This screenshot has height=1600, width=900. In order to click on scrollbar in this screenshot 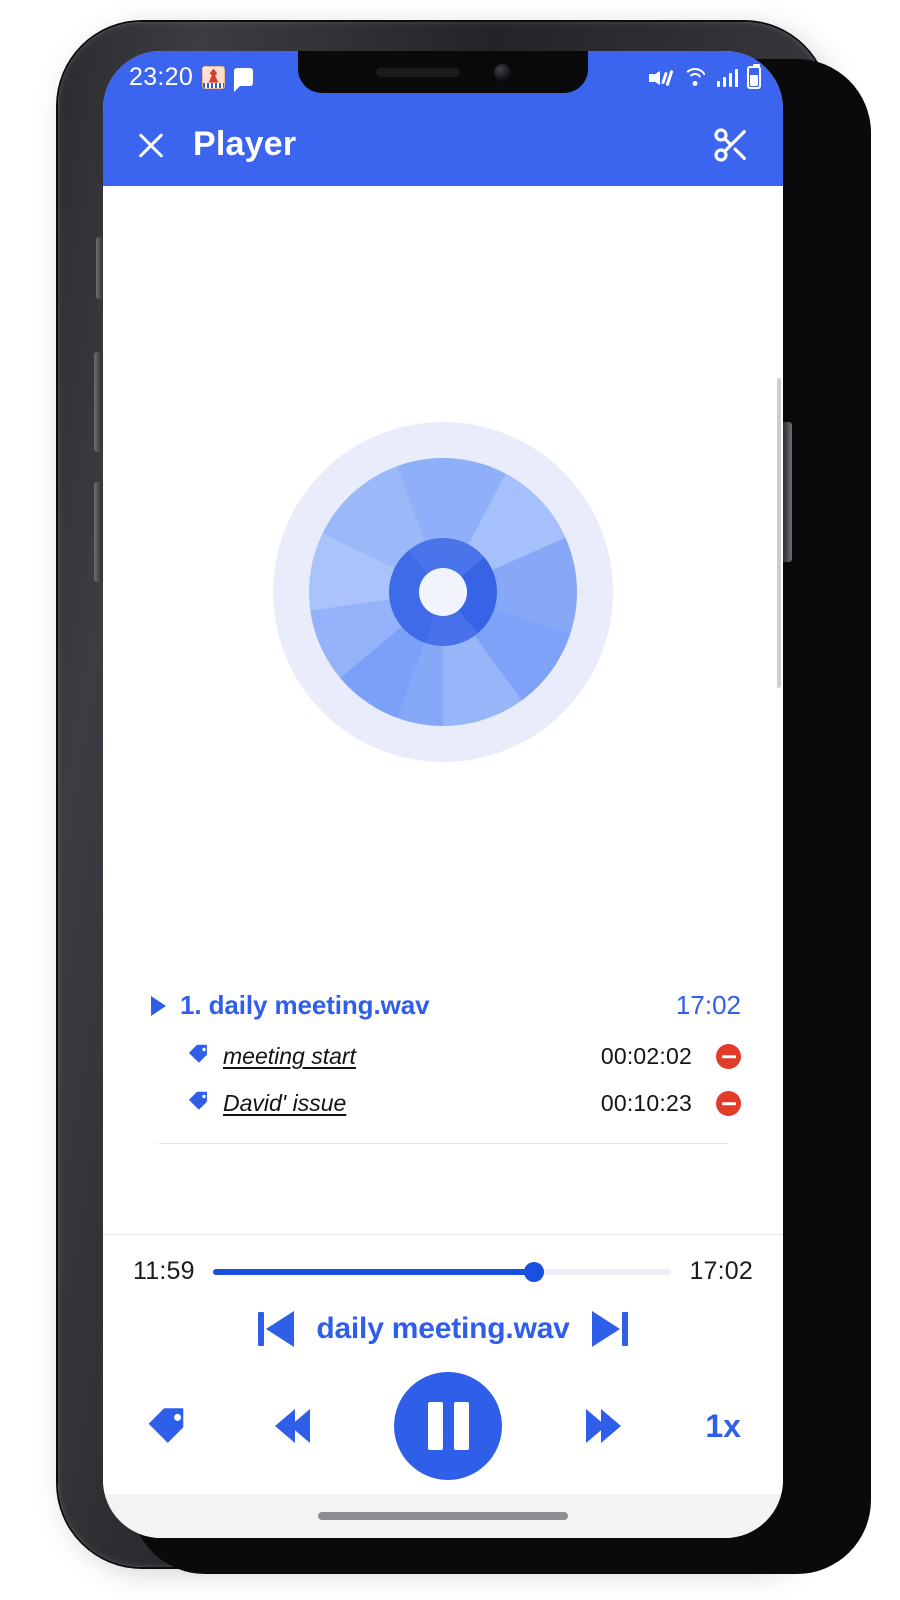, I will do `click(779, 533)`.